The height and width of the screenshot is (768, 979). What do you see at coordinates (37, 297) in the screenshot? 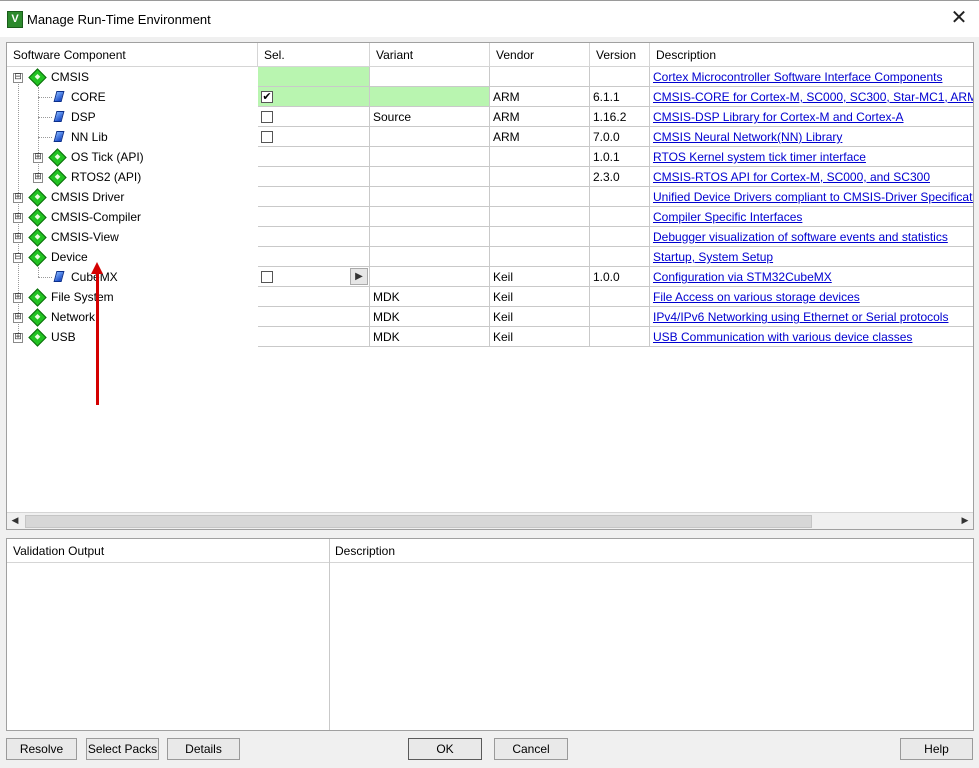
I see `green-diamond-icon` at bounding box center [37, 297].